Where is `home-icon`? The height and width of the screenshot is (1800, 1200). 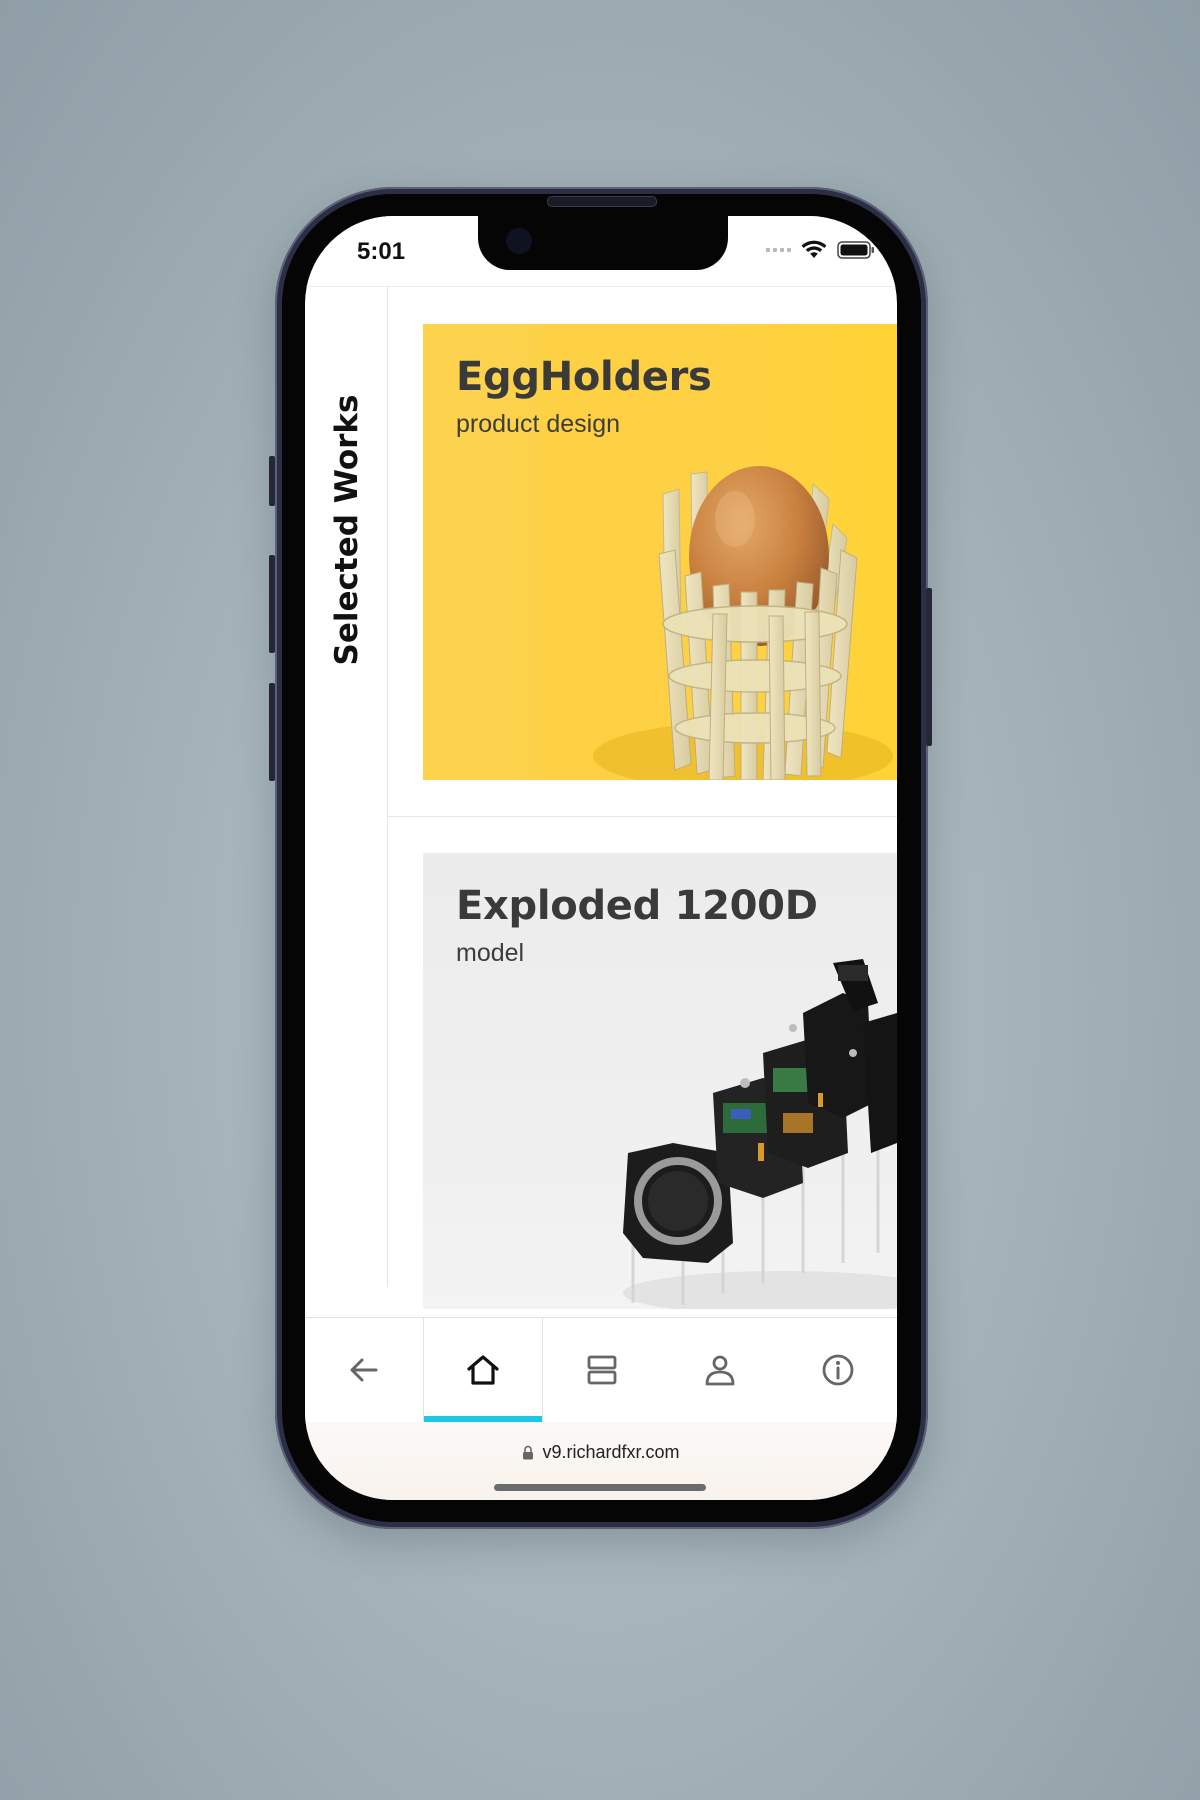
home-icon is located at coordinates (483, 1370).